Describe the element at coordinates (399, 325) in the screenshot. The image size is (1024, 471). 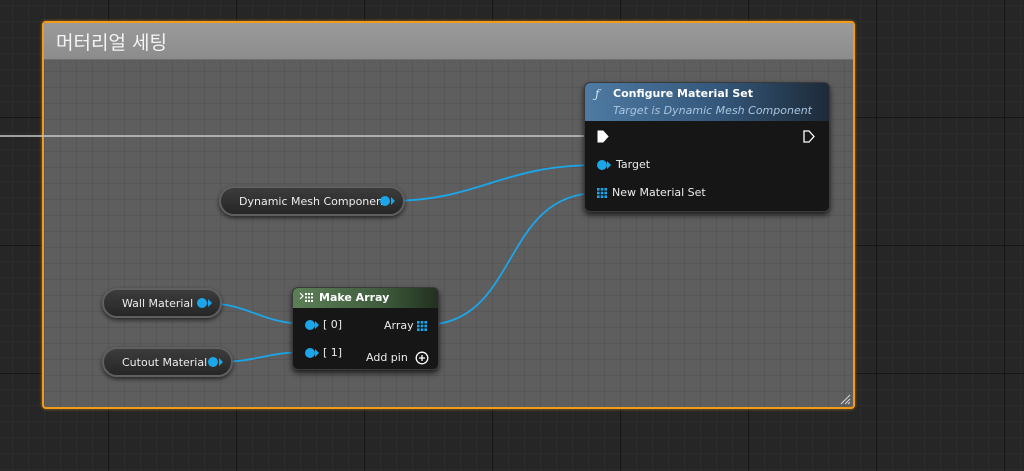
I see `array-output-pin-label: Array` at that location.